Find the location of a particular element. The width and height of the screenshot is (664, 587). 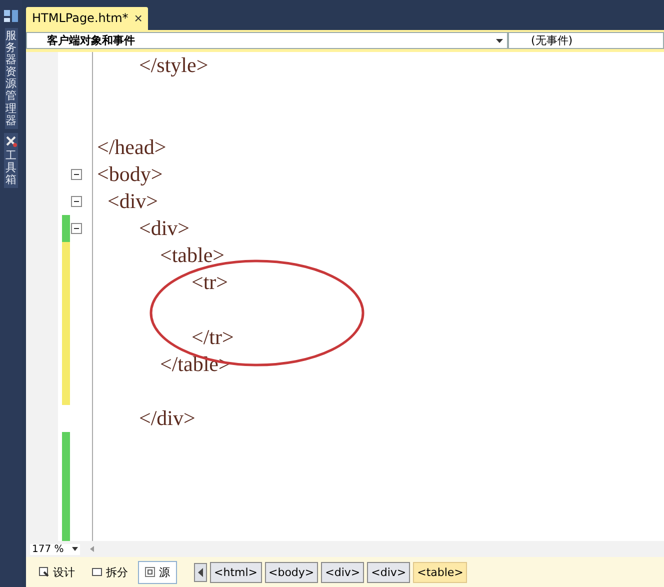

tag-breadcrumb: <html> is located at coordinates (236, 572).